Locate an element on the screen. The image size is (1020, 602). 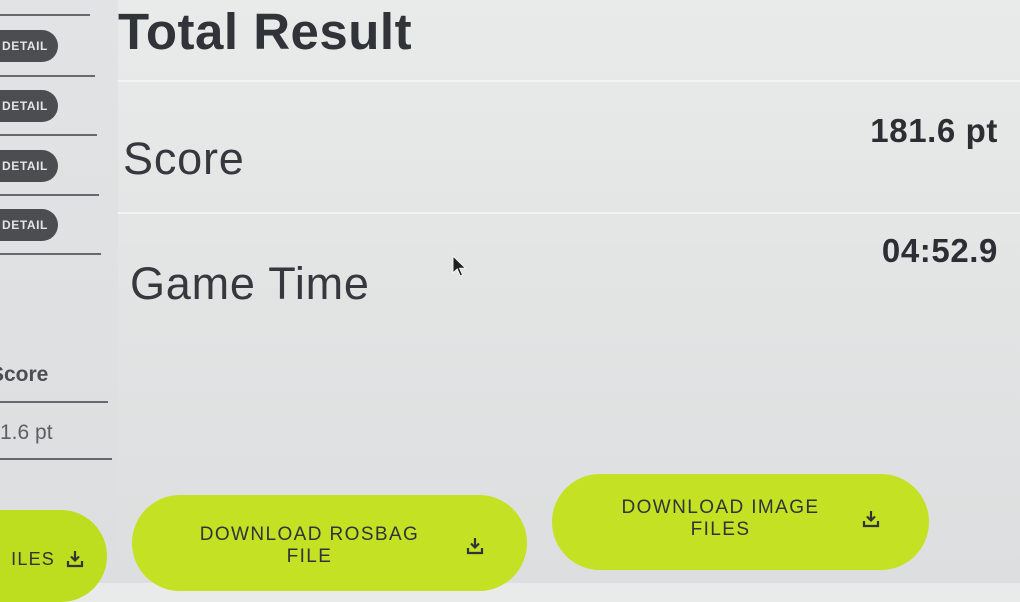
sidebar-score-label: Score is located at coordinates (24, 374).